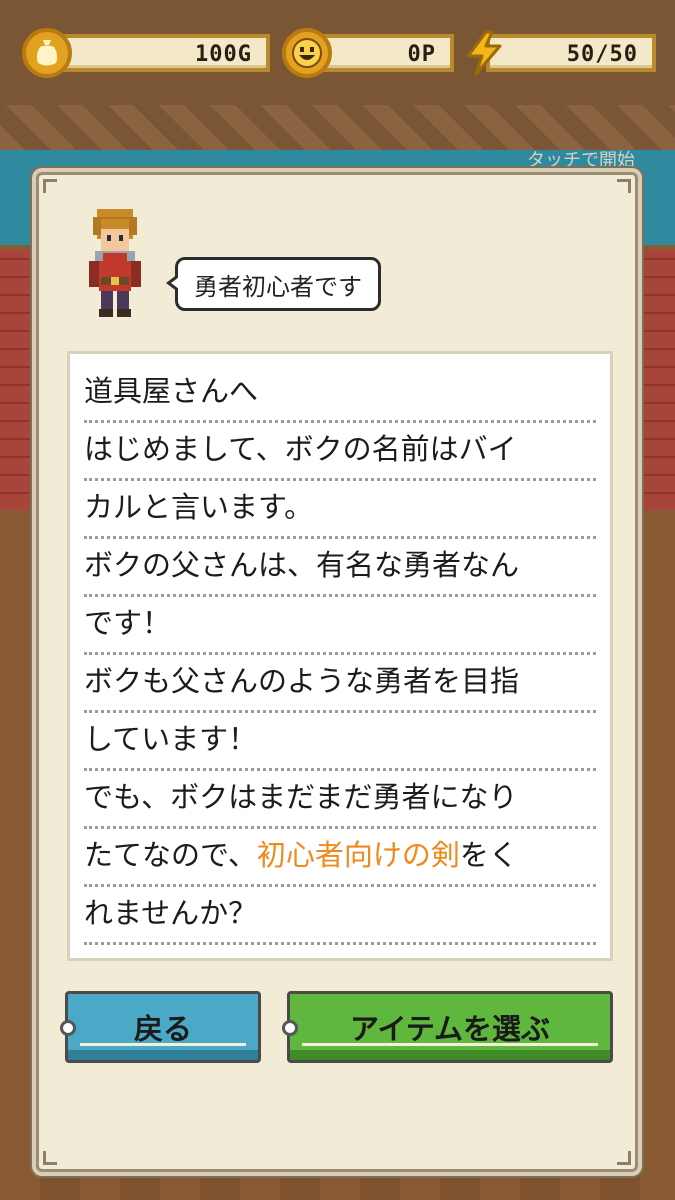  Describe the element at coordinates (484, 53) in the screenshot. I see `lightning-bolt-icon` at that location.